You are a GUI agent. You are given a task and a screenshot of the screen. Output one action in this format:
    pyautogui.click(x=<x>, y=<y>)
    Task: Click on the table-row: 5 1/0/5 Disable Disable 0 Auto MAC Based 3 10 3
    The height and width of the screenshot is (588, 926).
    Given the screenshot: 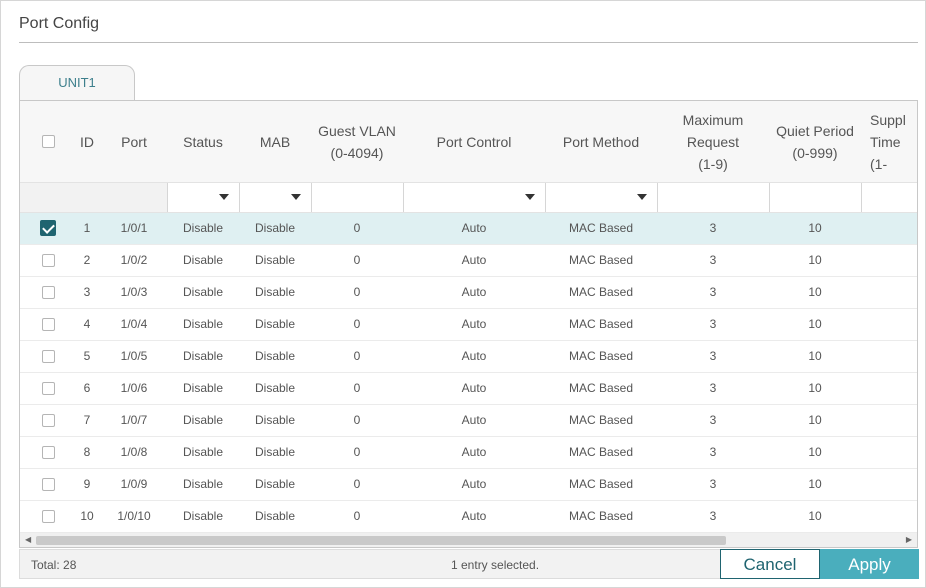 What is the action you would take?
    pyautogui.click(x=468, y=357)
    